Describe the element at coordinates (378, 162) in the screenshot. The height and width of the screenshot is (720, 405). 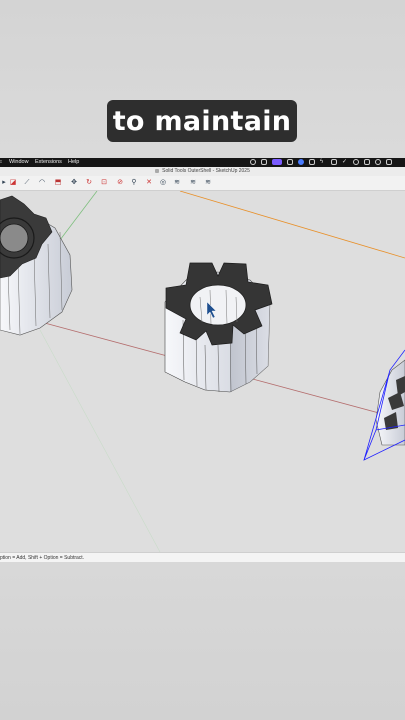
I see `wifi-icon` at that location.